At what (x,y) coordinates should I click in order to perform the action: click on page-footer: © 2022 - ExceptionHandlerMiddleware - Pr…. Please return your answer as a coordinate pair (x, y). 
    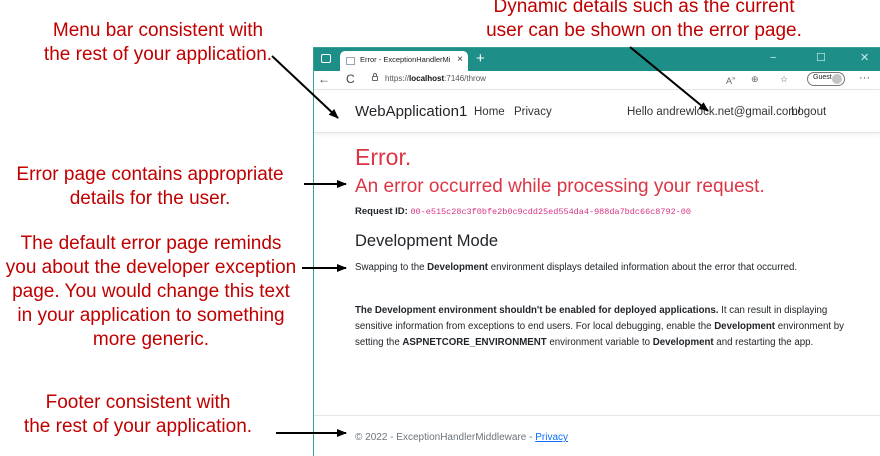
    Looking at the image, I should click on (461, 437).